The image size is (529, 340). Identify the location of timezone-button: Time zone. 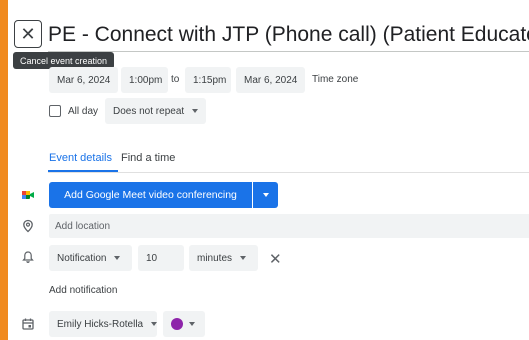
(335, 79).